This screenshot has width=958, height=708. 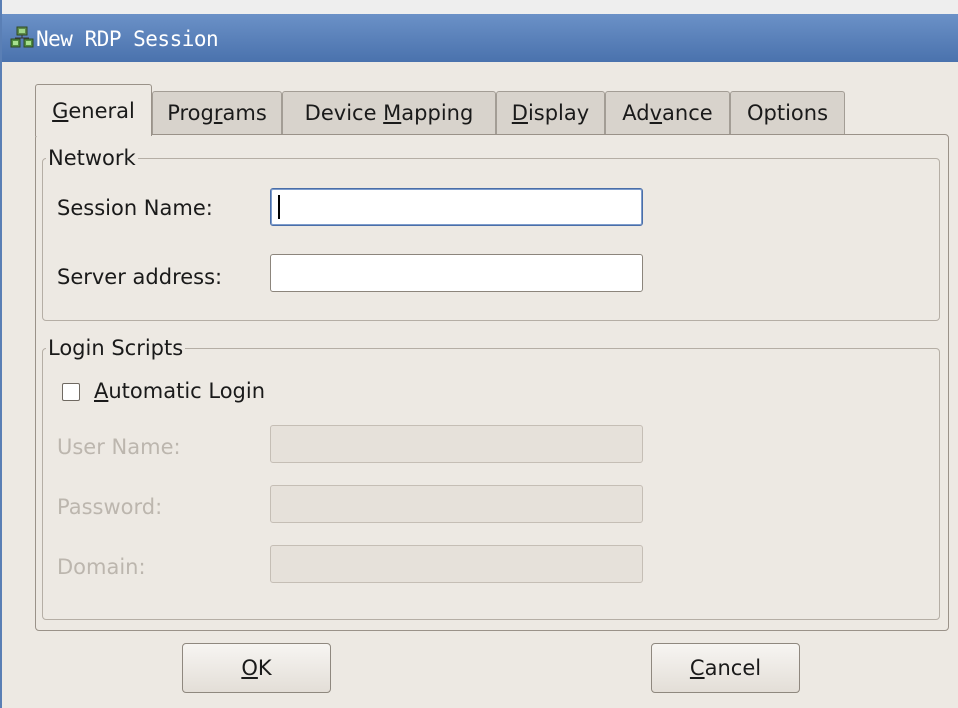 I want to click on tab-advance: Advance, so click(x=667, y=112).